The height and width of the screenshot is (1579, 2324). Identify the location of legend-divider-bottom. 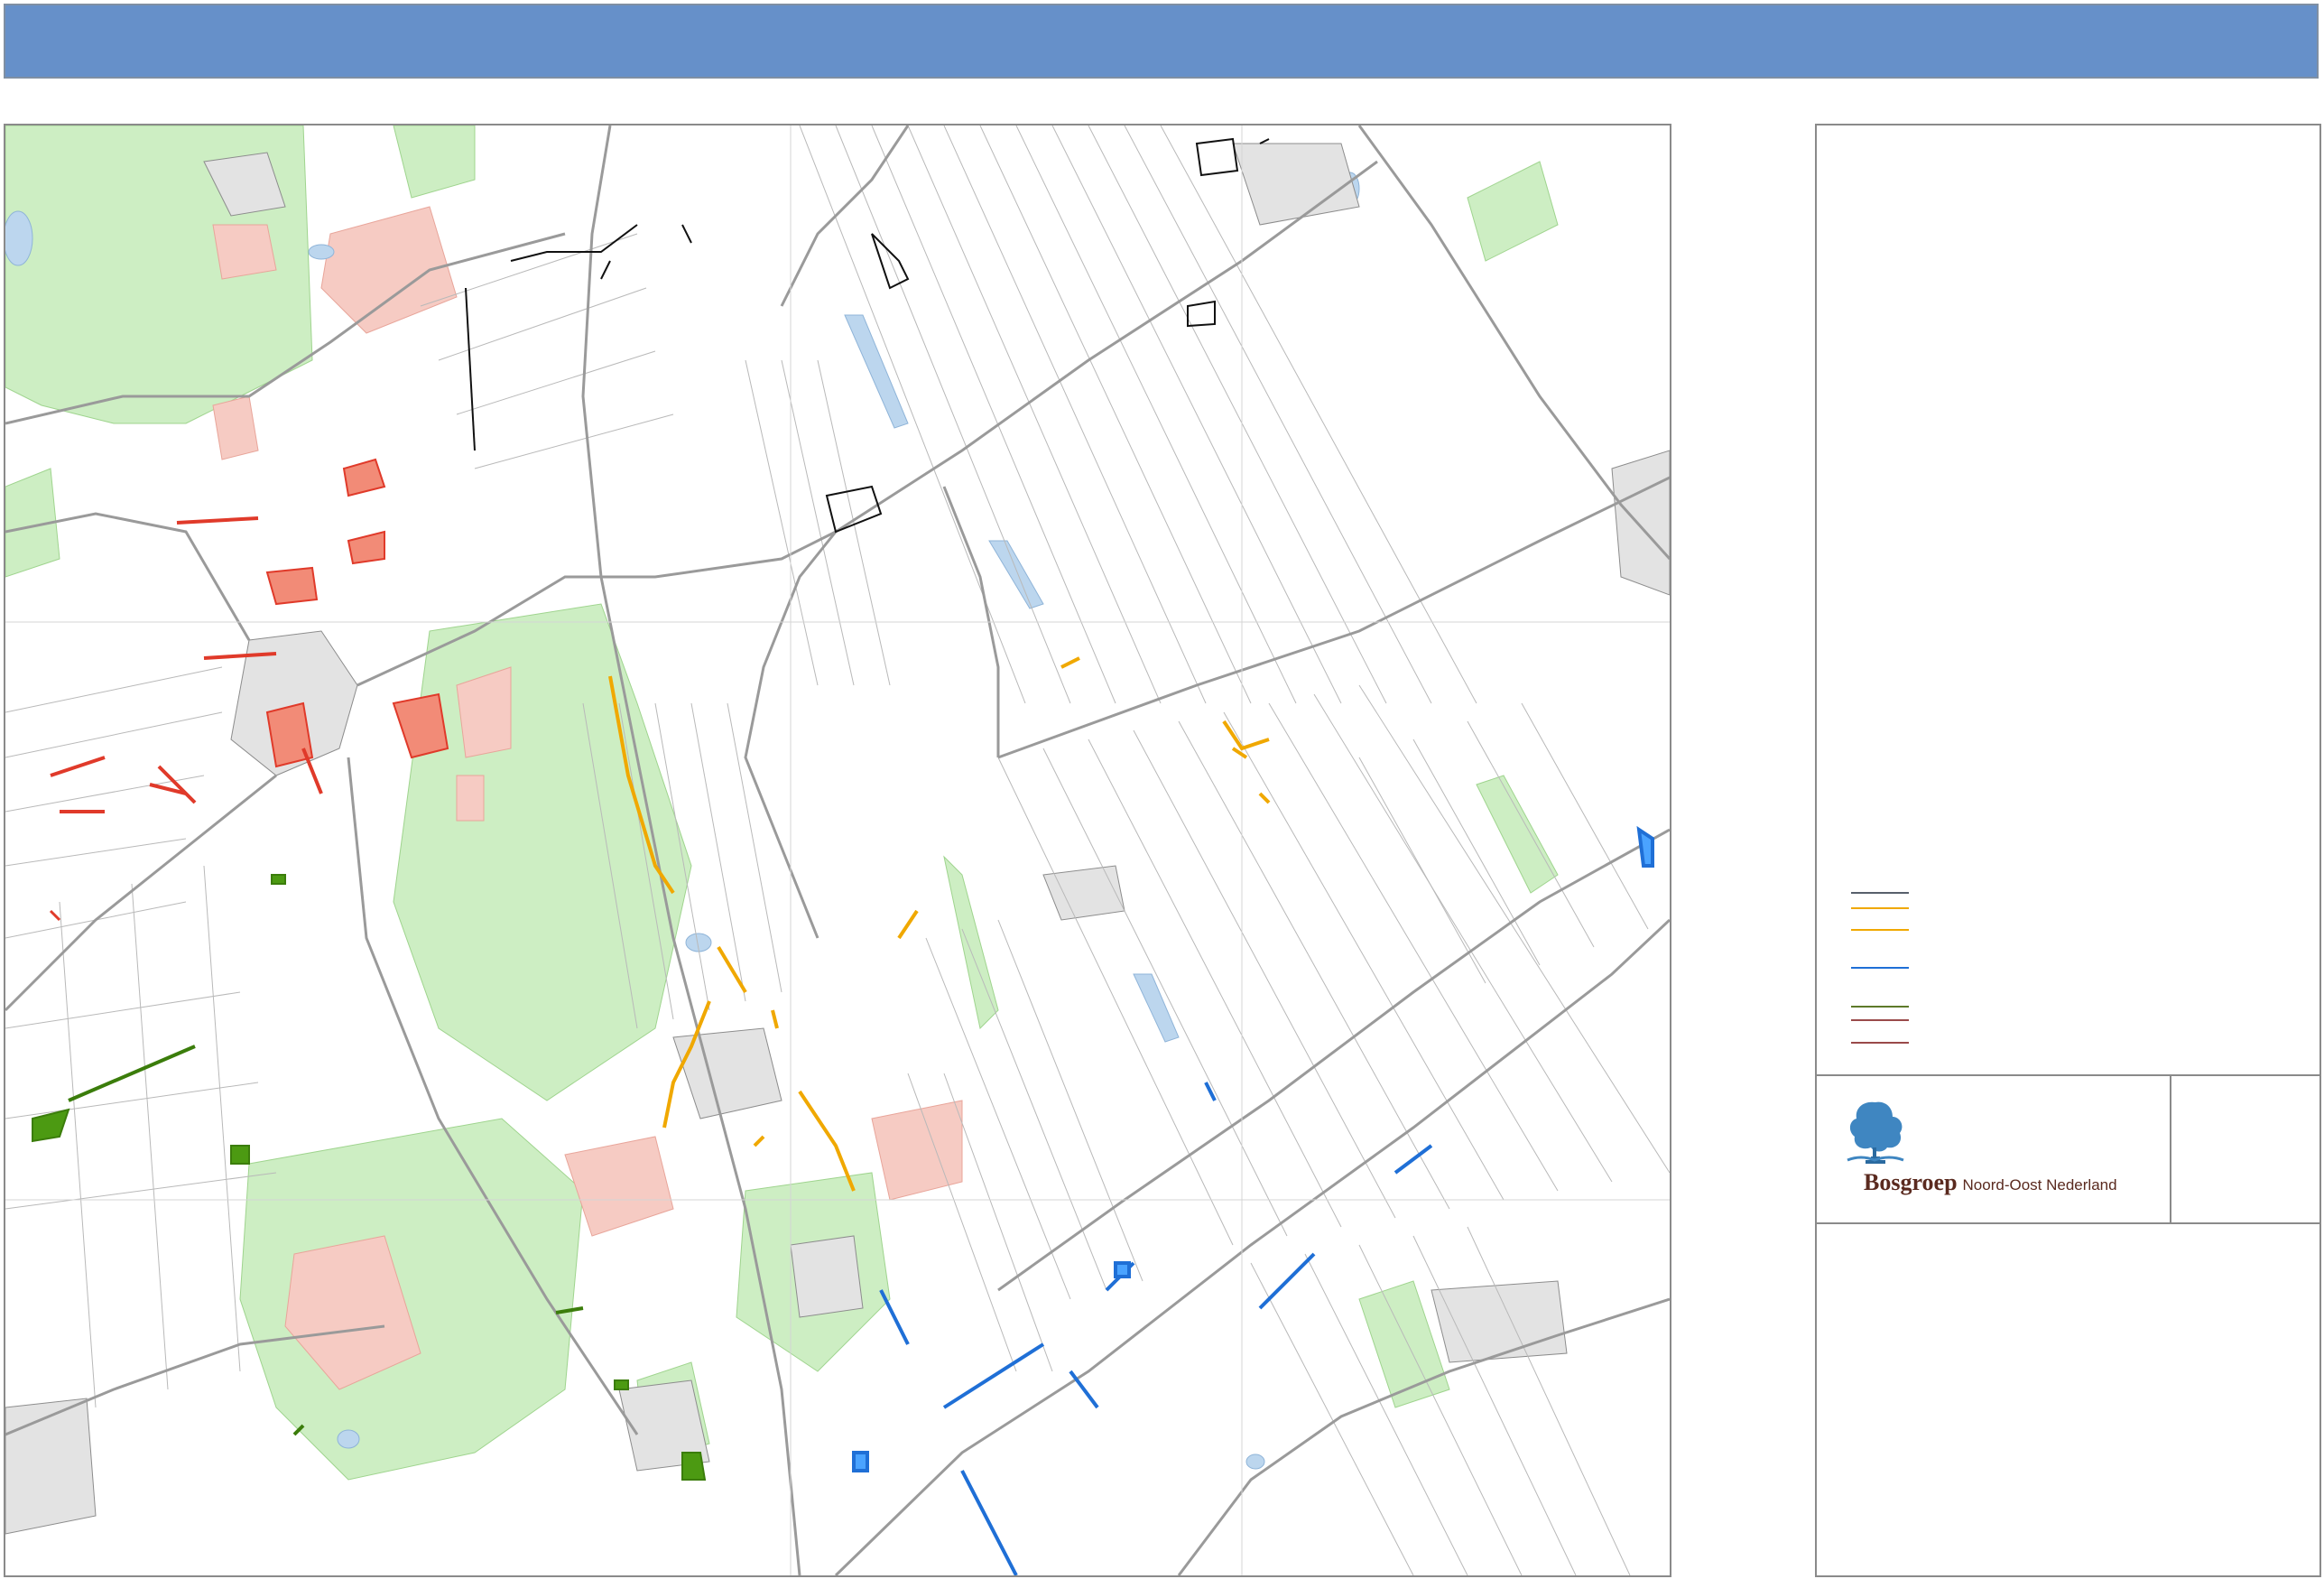
(2068, 1223).